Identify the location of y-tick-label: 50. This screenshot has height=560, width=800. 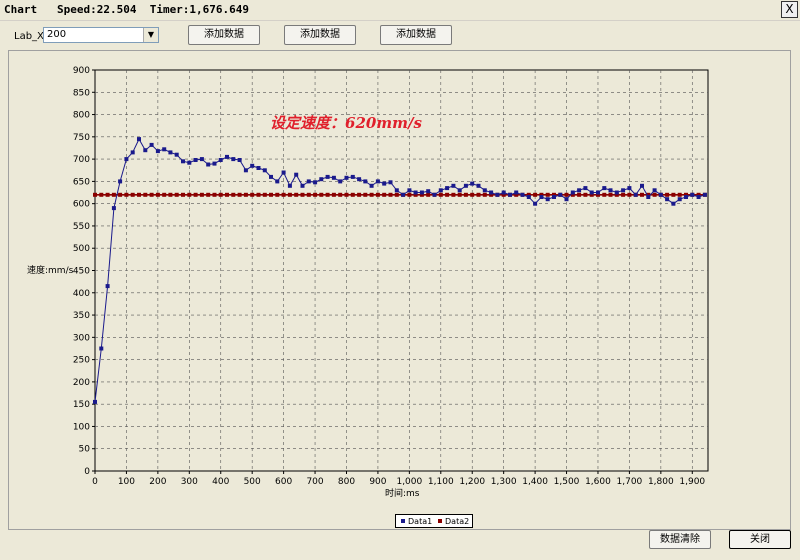
(85, 450).